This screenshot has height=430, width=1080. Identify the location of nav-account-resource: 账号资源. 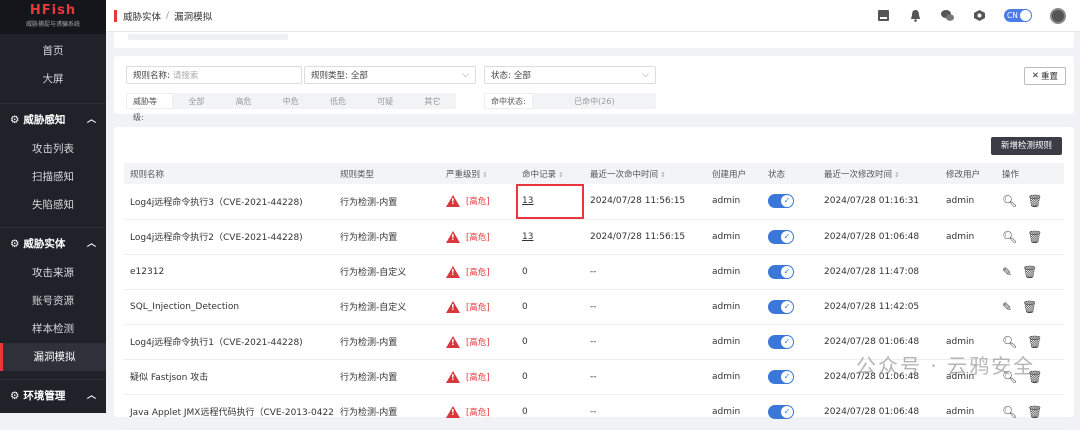
(53, 301).